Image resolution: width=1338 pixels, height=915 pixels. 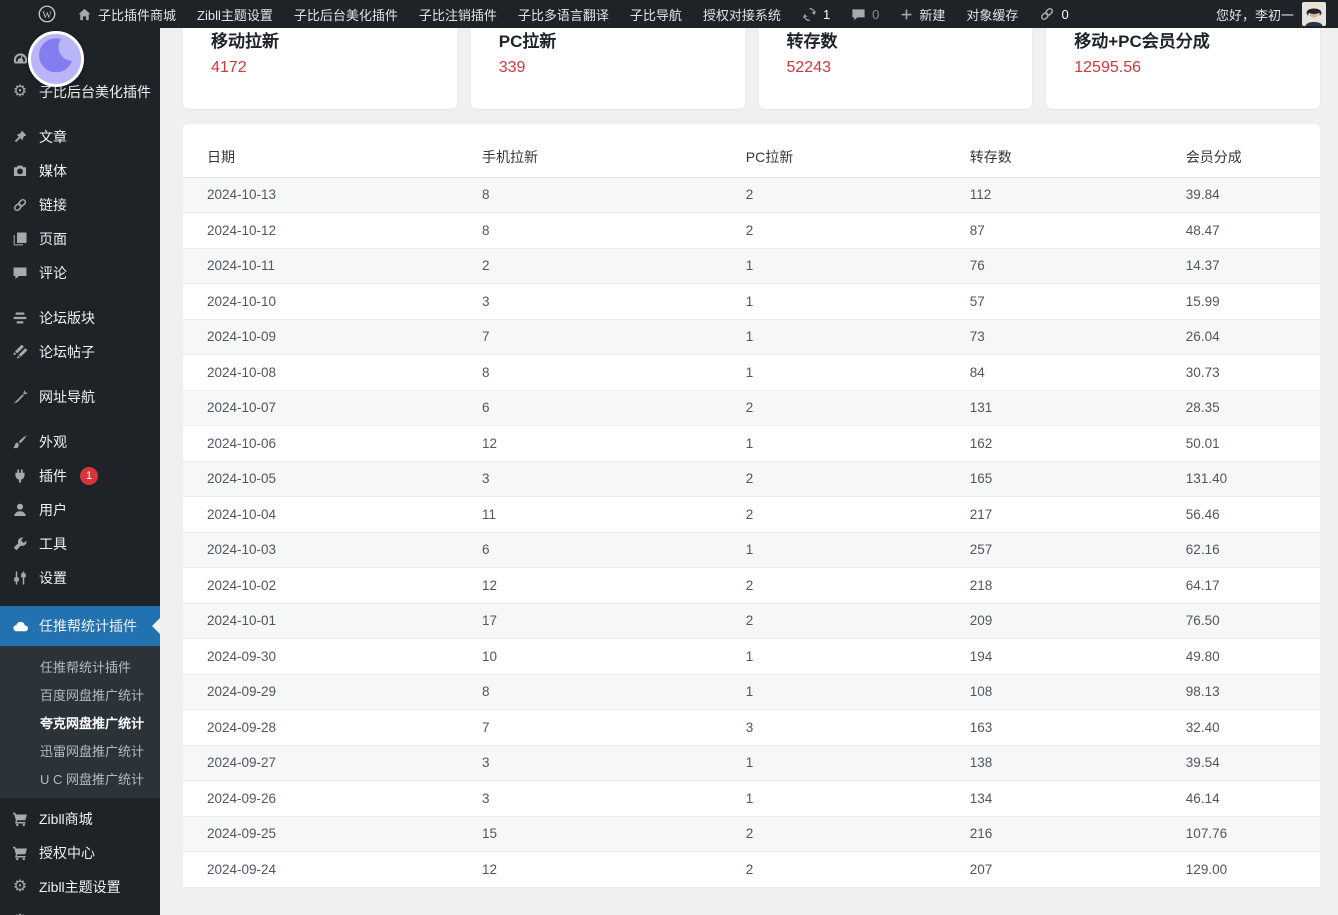 I want to click on admin-bar-item-license: 授权对接系统, so click(x=742, y=14).